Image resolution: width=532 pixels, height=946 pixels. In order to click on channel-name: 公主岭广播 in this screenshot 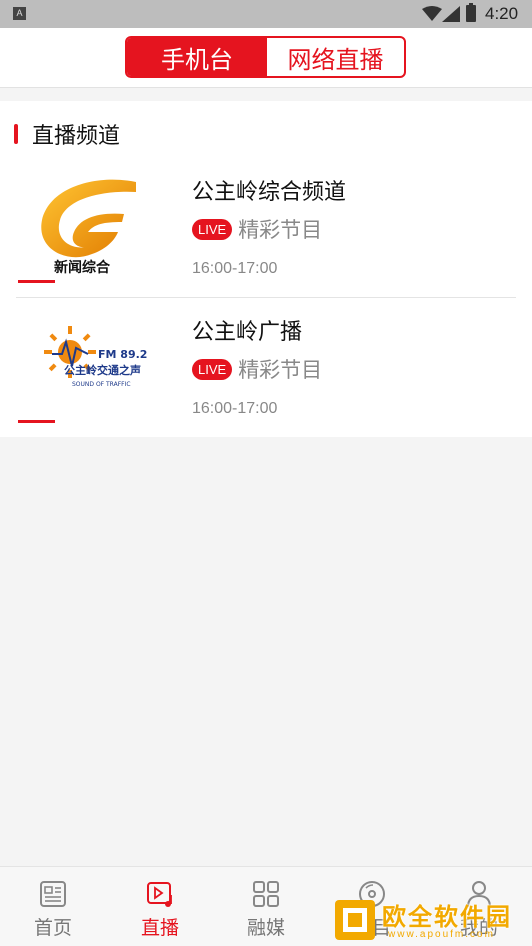, I will do `click(247, 332)`.